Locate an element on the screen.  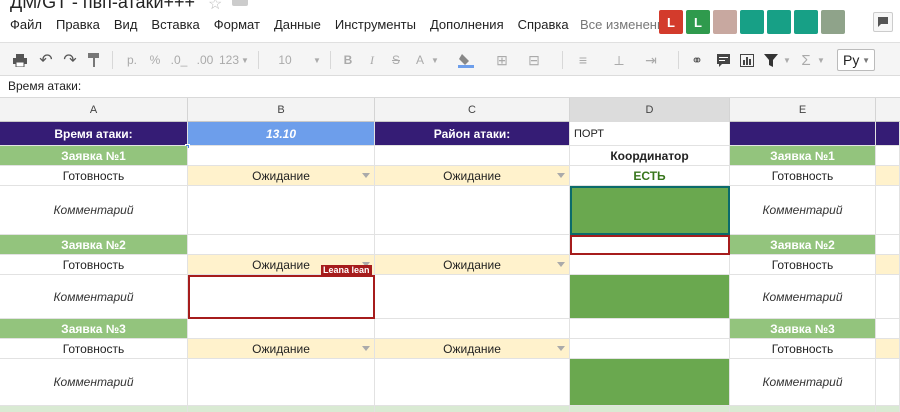
cell-c6: Ожидание is located at coordinates (472, 265).